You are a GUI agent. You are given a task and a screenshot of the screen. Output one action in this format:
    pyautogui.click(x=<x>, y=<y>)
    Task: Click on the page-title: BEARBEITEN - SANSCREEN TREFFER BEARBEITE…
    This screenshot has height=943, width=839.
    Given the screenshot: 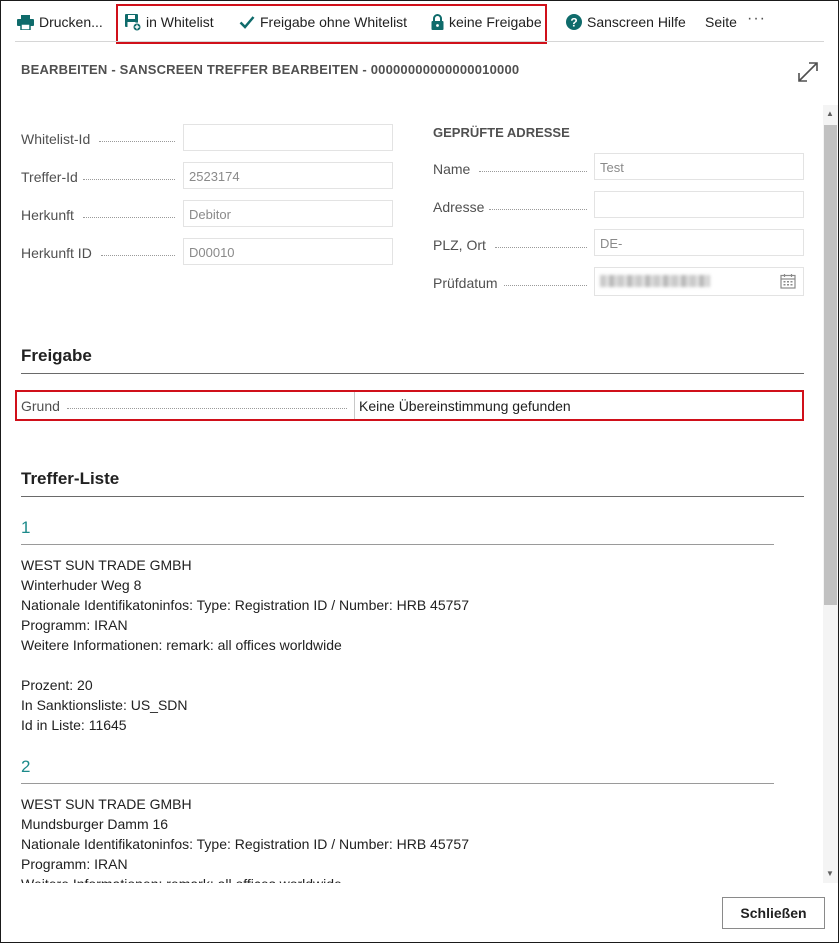 What is the action you would take?
    pyautogui.click(x=270, y=69)
    